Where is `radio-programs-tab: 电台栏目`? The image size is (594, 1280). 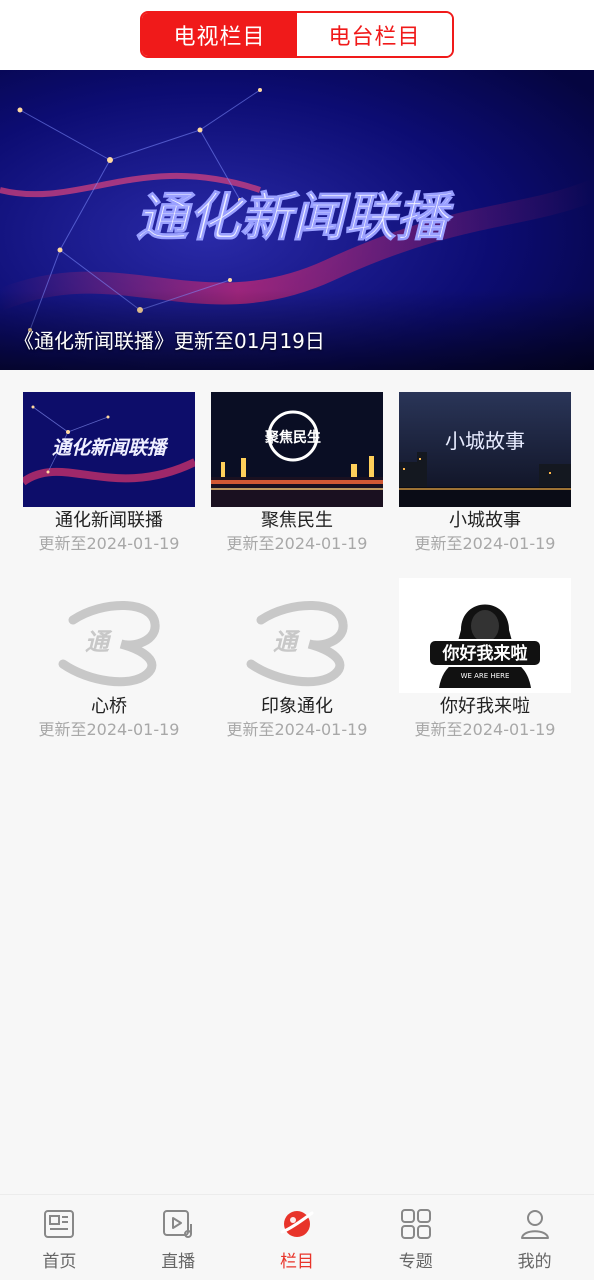 radio-programs-tab: 电台栏目 is located at coordinates (374, 34).